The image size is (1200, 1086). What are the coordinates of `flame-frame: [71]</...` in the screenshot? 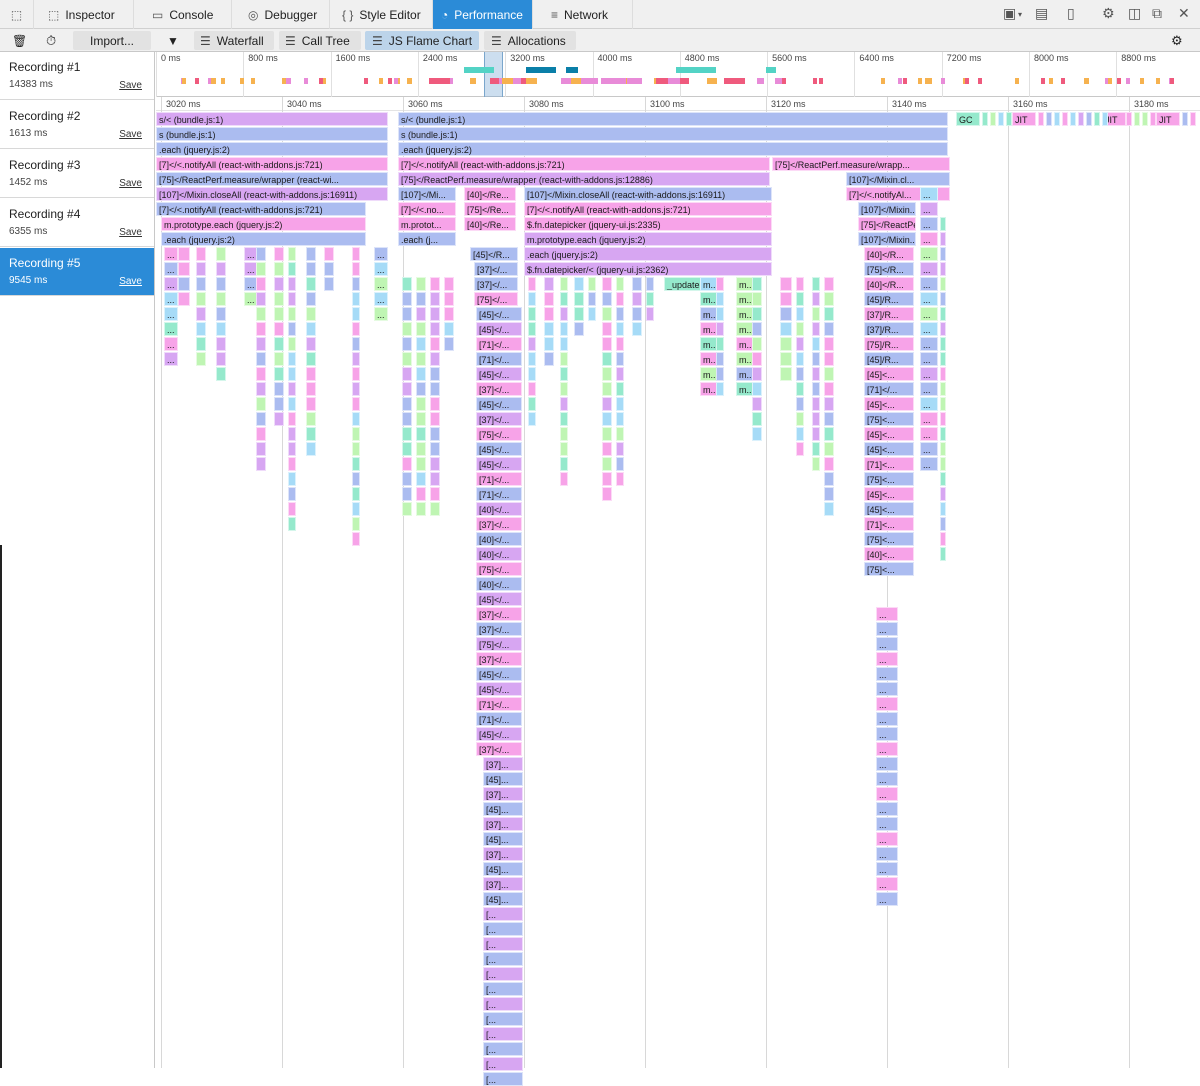 It's located at (499, 704).